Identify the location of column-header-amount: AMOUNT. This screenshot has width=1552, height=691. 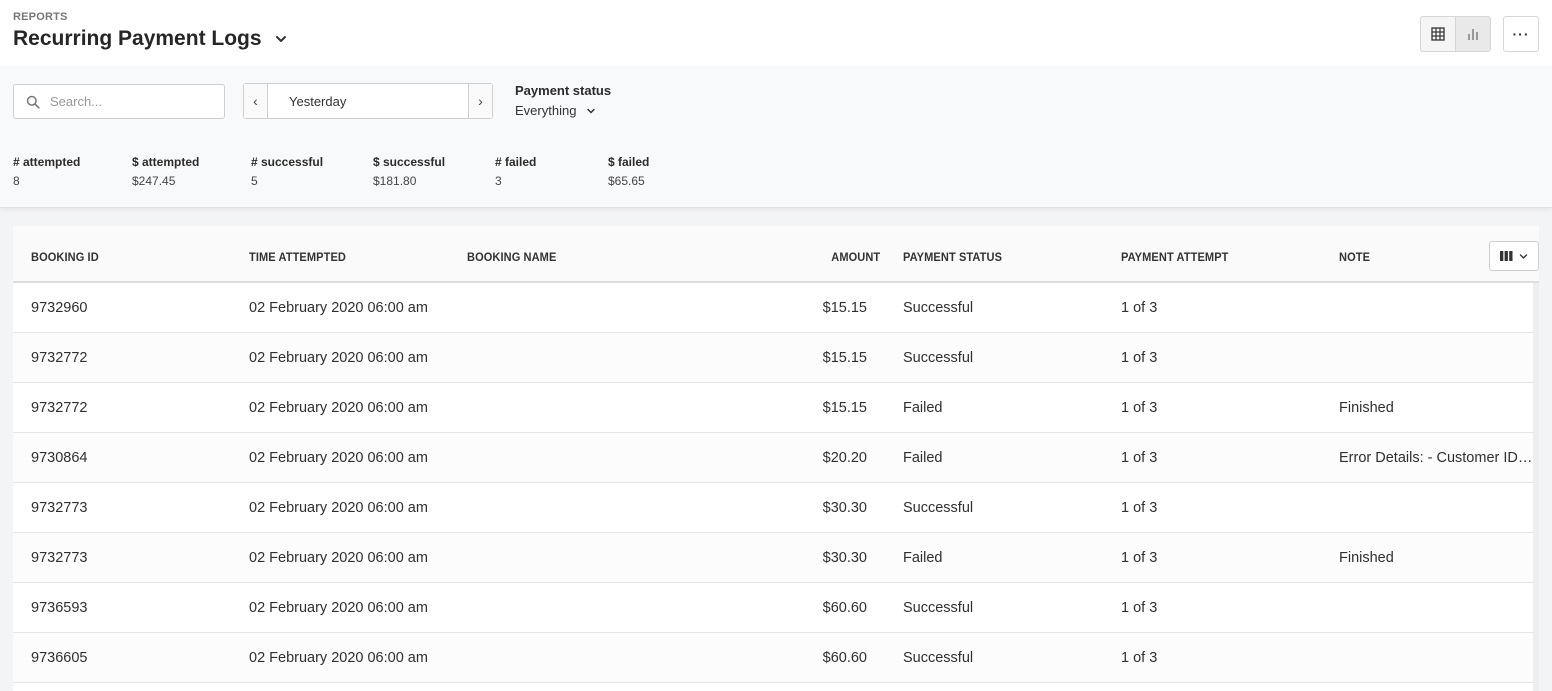
(855, 257).